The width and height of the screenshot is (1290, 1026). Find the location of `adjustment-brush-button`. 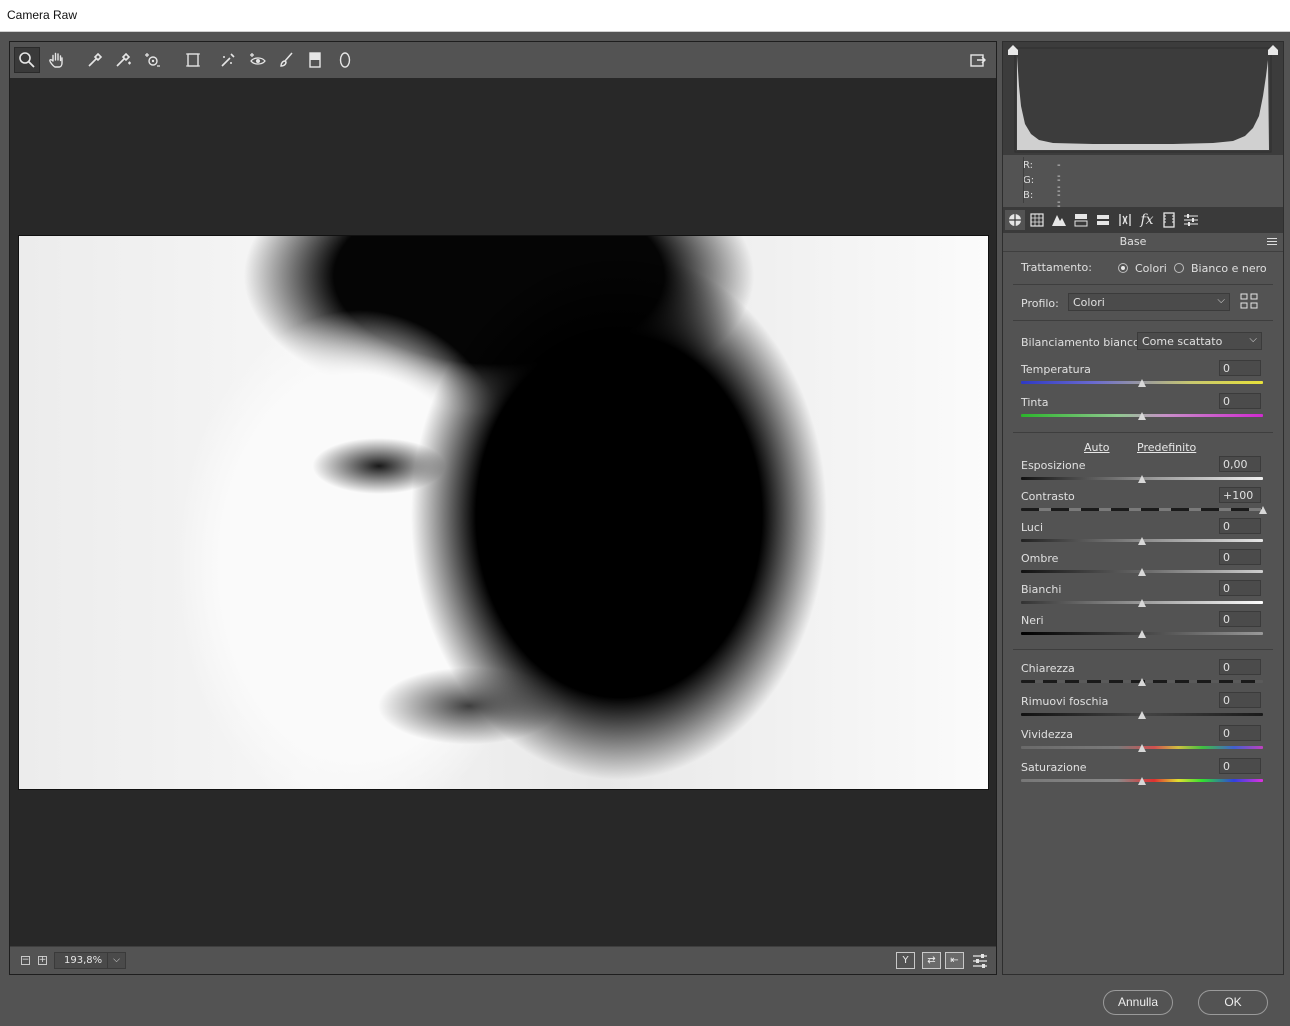

adjustment-brush-button is located at coordinates (286, 60).